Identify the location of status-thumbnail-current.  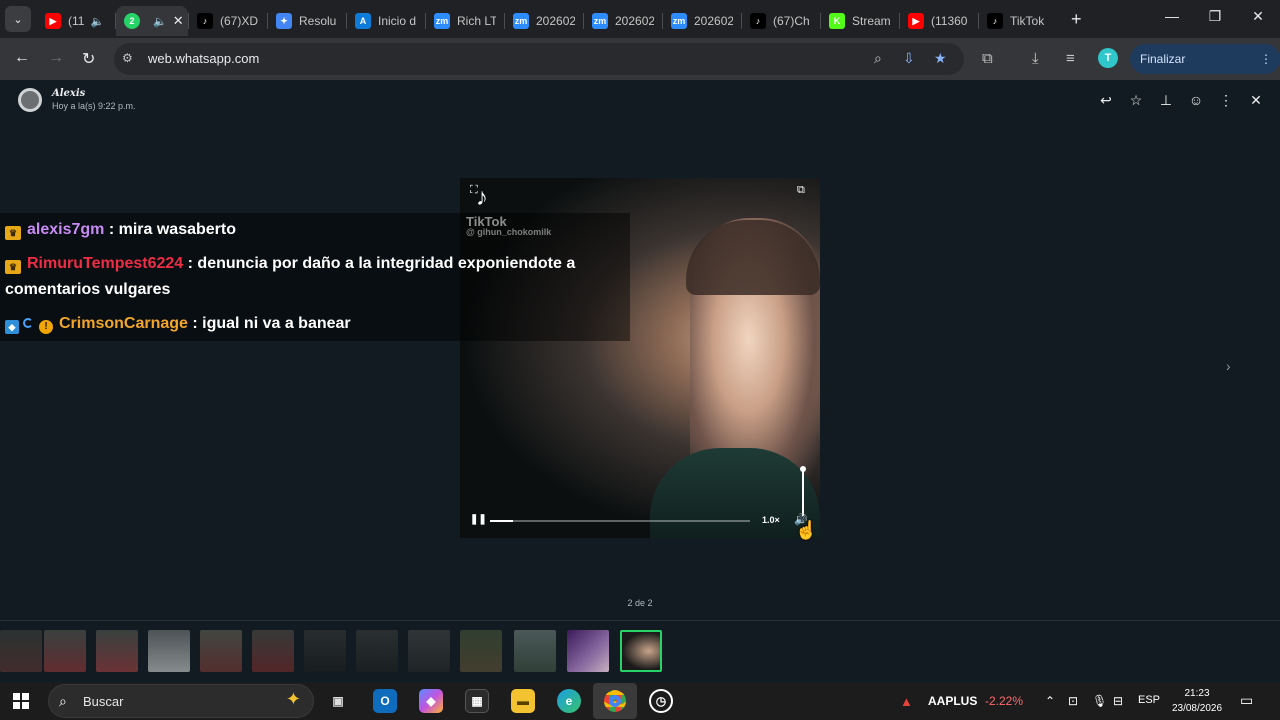
(641, 651).